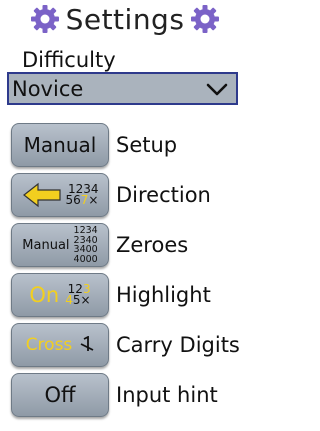  What do you see at coordinates (217, 89) in the screenshot?
I see `chevron-down-icon` at bounding box center [217, 89].